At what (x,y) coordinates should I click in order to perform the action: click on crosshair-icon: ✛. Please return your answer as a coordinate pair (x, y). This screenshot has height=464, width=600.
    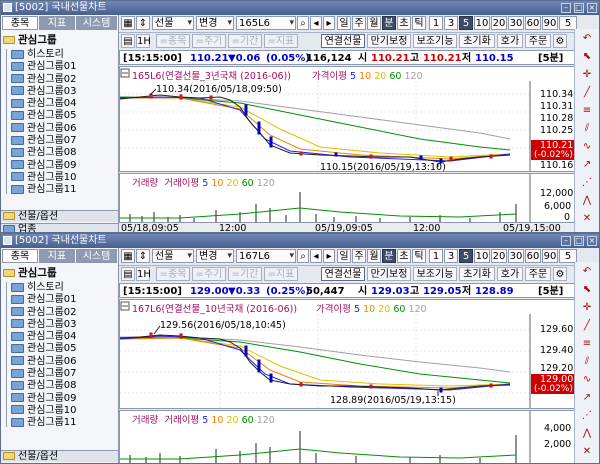
    Looking at the image, I should click on (587, 74).